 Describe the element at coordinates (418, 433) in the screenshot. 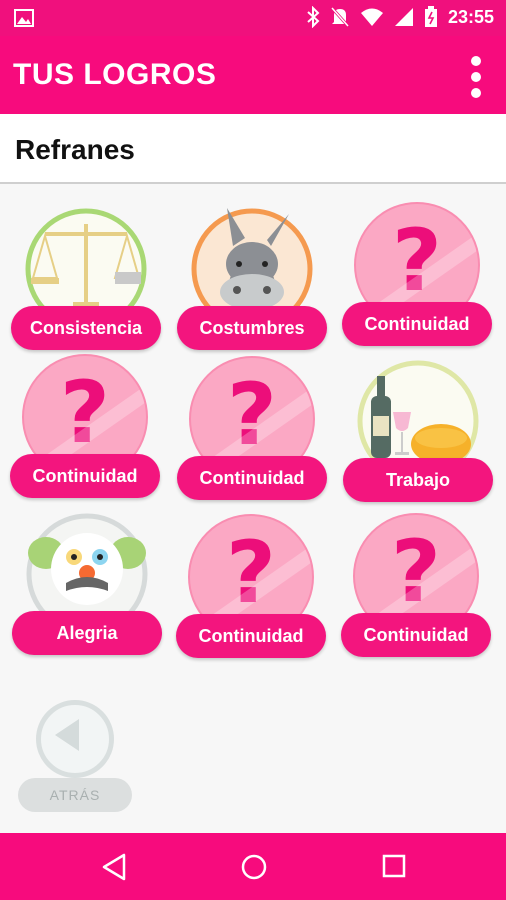

I see `achievement-badge-trabajo: Trabajo` at that location.